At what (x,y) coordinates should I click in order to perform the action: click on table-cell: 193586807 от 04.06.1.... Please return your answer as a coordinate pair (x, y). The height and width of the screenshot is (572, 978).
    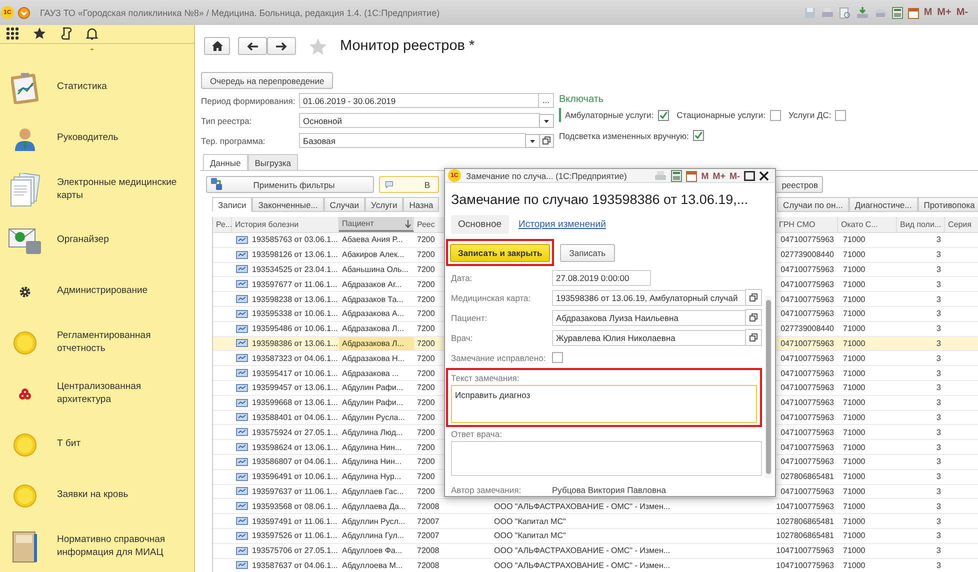
    Looking at the image, I should click on (295, 461).